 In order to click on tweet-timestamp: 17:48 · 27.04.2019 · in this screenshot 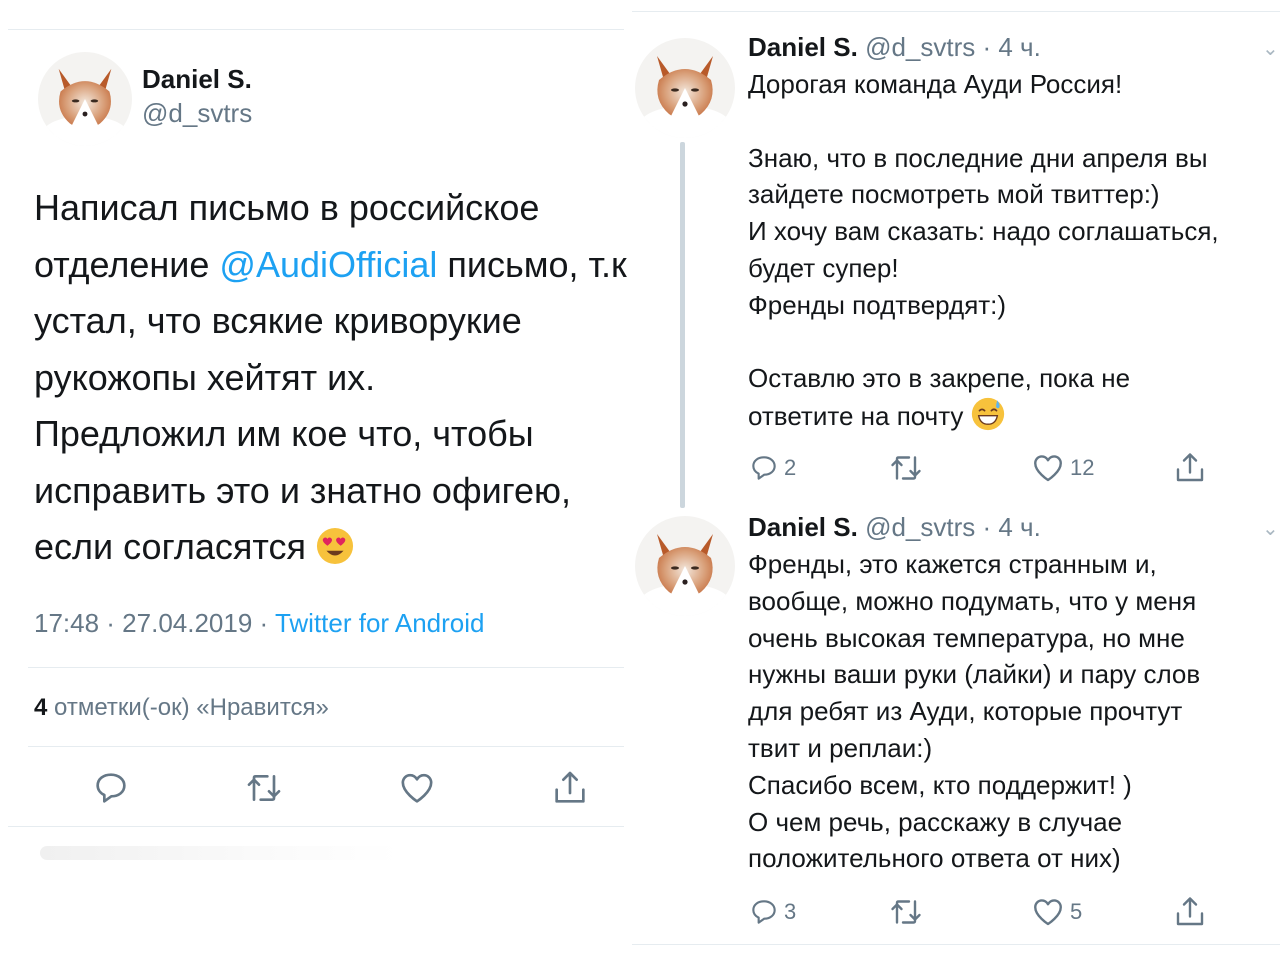, I will do `click(154, 623)`.